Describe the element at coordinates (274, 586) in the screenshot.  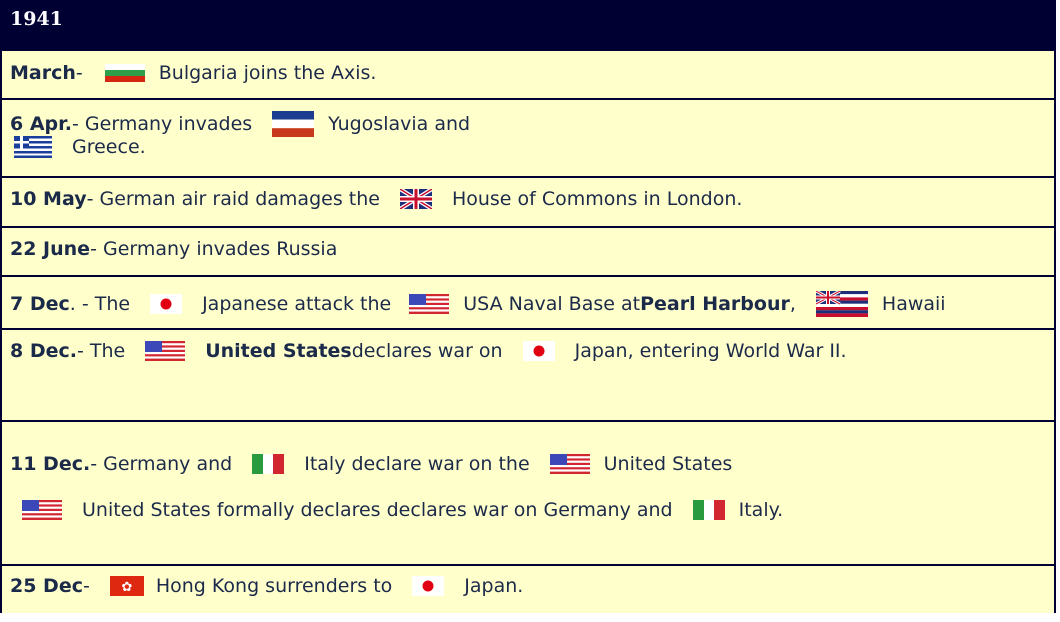
I see `event-text: Hong Kong surrenders to` at that location.